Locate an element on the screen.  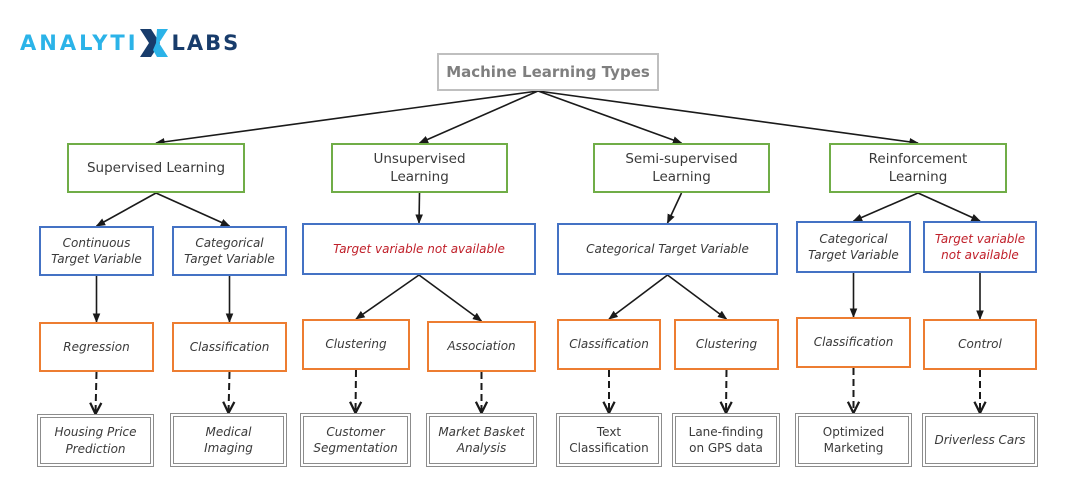
example-label: Optimized Marketing is located at coordinates (853, 439).